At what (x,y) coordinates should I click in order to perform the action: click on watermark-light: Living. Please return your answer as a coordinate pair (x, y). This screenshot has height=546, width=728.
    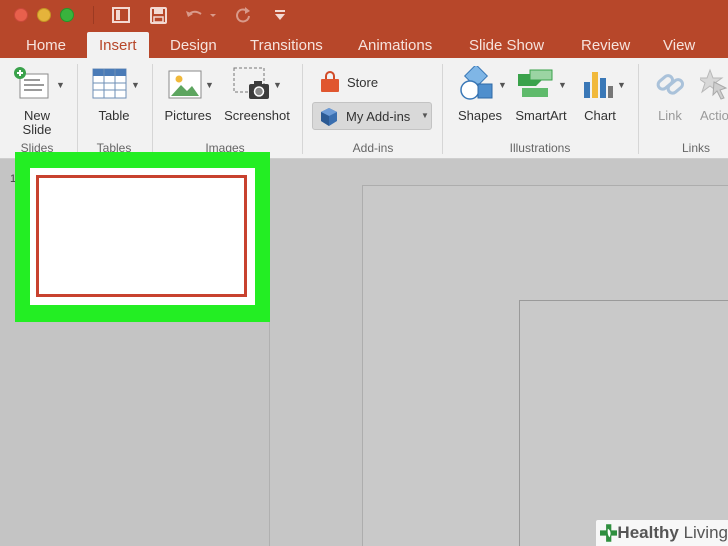
    Looking at the image, I should click on (705, 532).